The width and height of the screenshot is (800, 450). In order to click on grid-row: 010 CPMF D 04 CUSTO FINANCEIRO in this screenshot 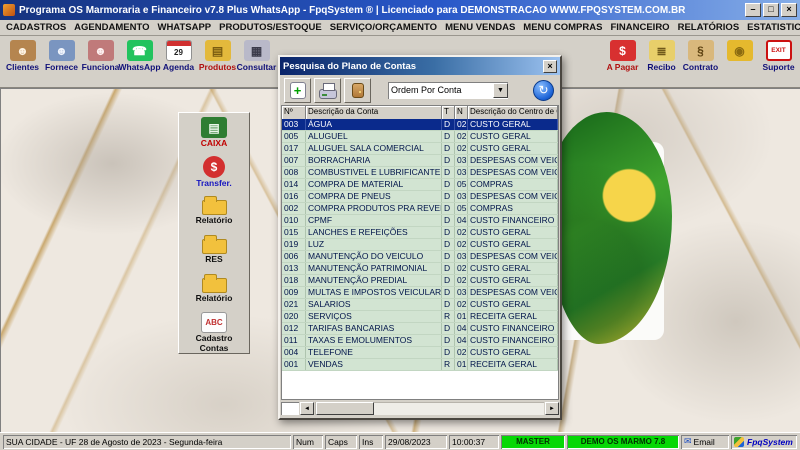, I will do `click(420, 221)`.